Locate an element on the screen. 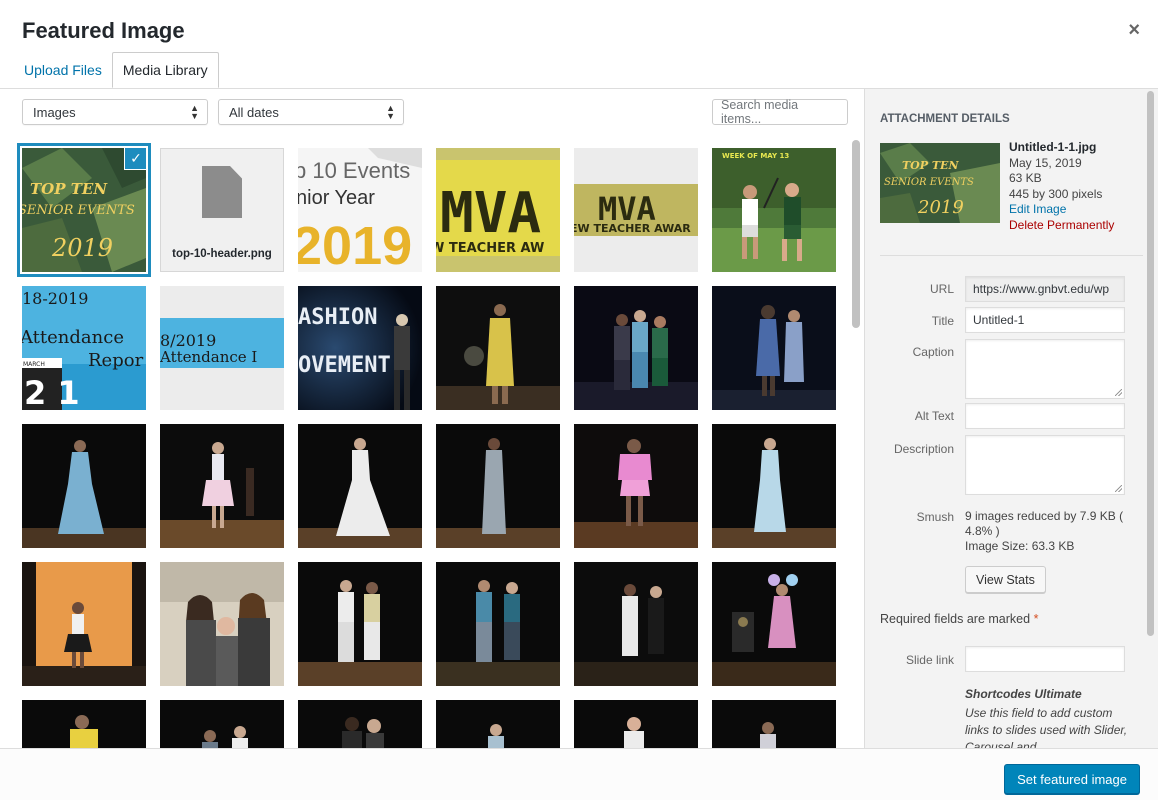 This screenshot has width=1158, height=800. media-thumb-fashion: ASHION OVEMENT is located at coordinates (360, 348).